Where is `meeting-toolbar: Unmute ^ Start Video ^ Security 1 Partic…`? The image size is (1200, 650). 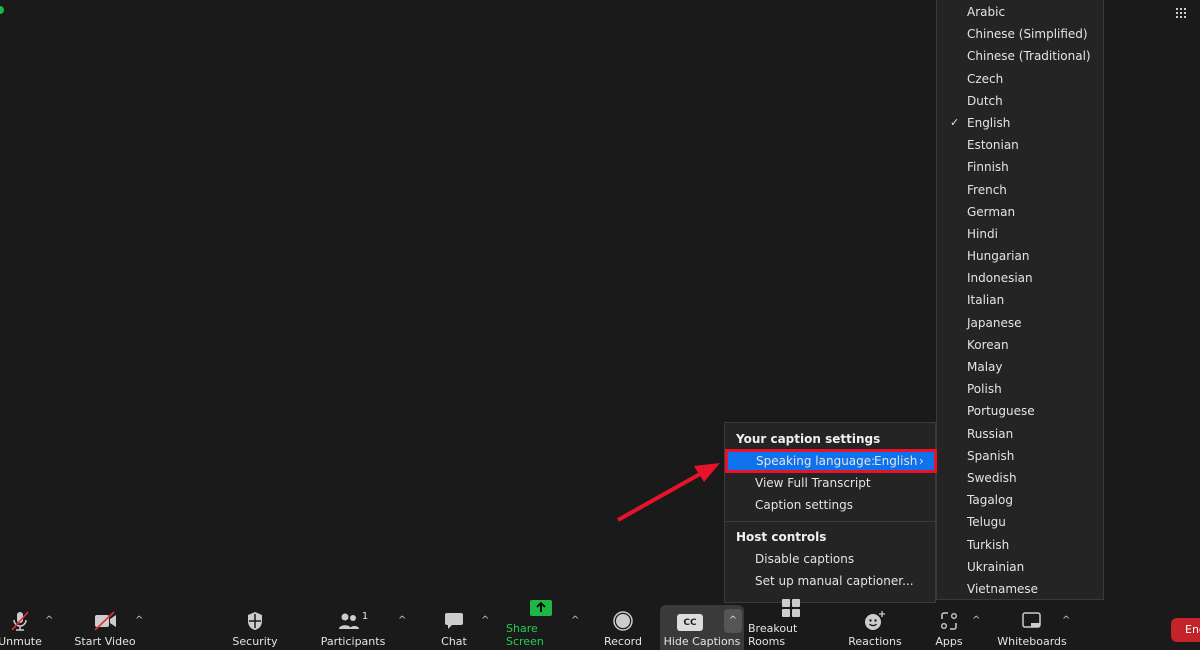
meeting-toolbar: Unmute ^ Start Video ^ Security 1 Partic… is located at coordinates (600, 624).